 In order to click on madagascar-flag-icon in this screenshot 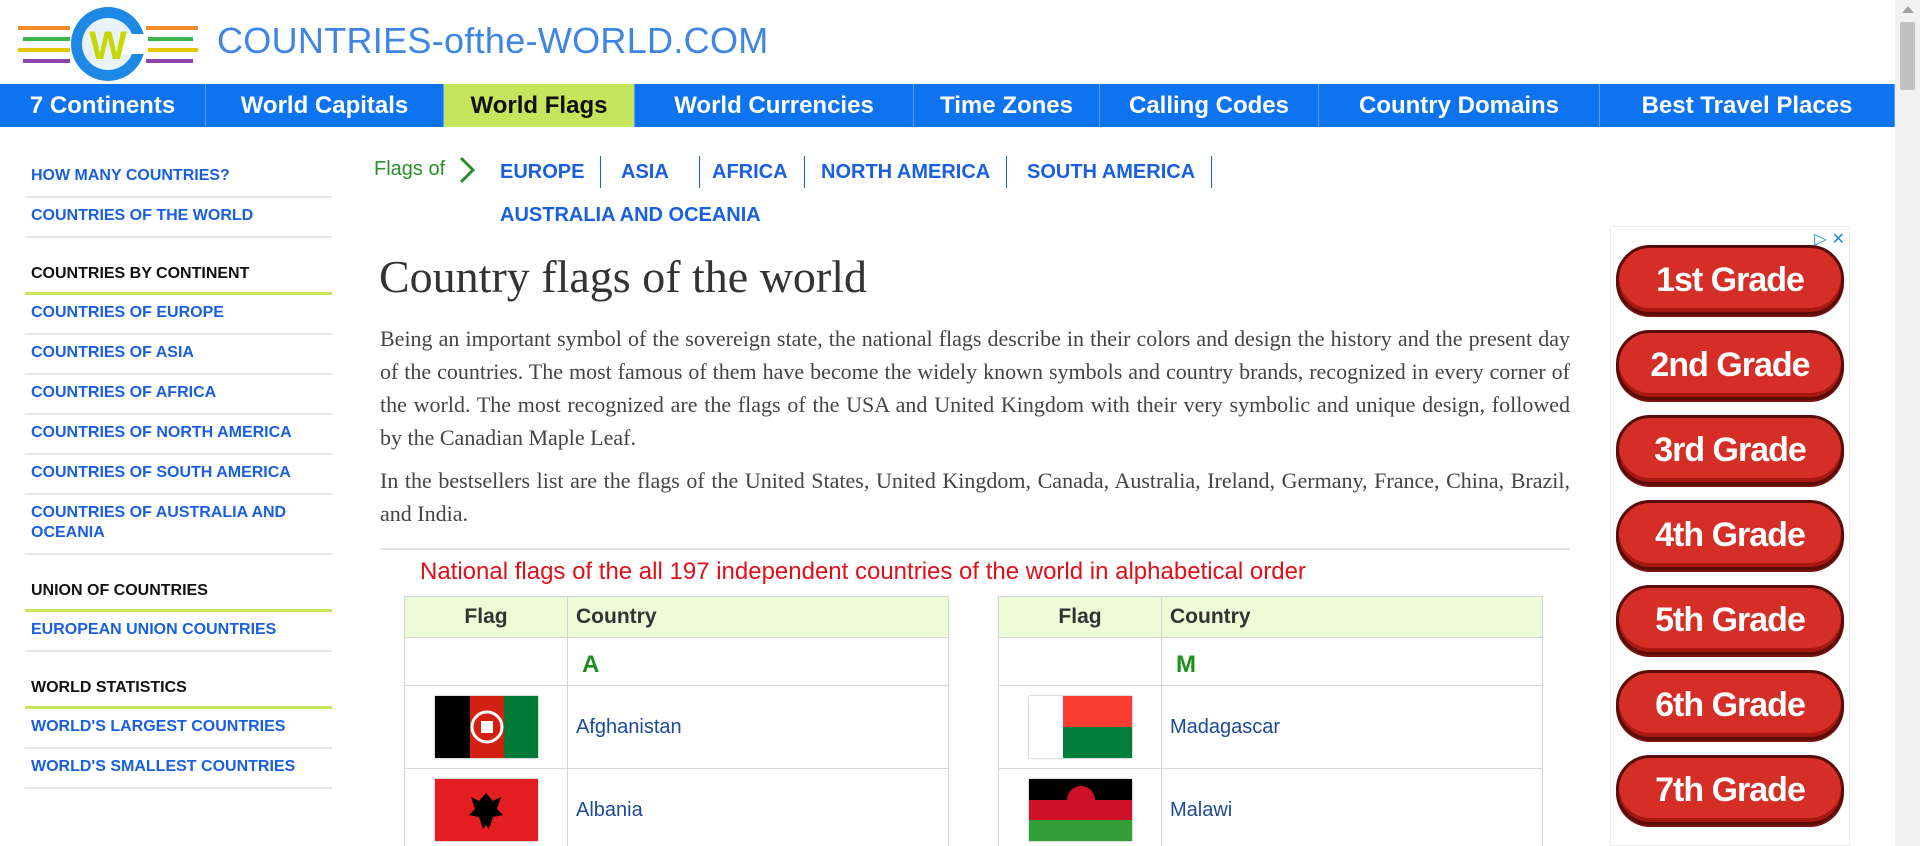, I will do `click(1080, 727)`.